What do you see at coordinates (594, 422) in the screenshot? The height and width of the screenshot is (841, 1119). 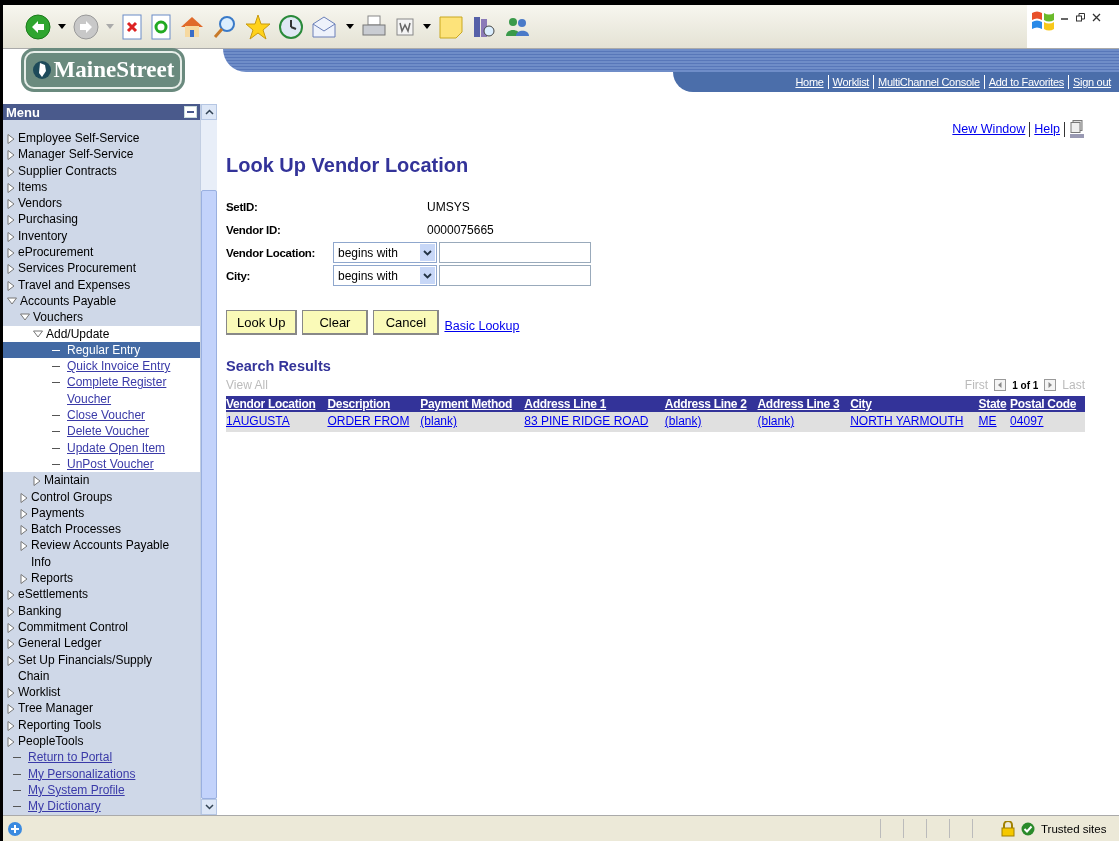 I see `table-cell-link: 83 PINE RIDGE ROAD` at bounding box center [594, 422].